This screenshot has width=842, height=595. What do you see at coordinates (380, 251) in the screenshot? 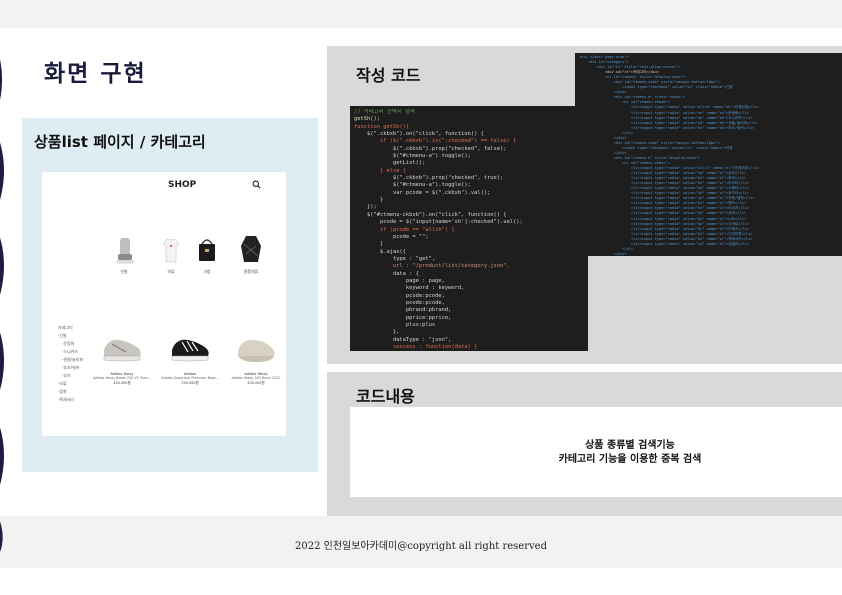
I see `code-line: $.ajax({` at bounding box center [380, 251].